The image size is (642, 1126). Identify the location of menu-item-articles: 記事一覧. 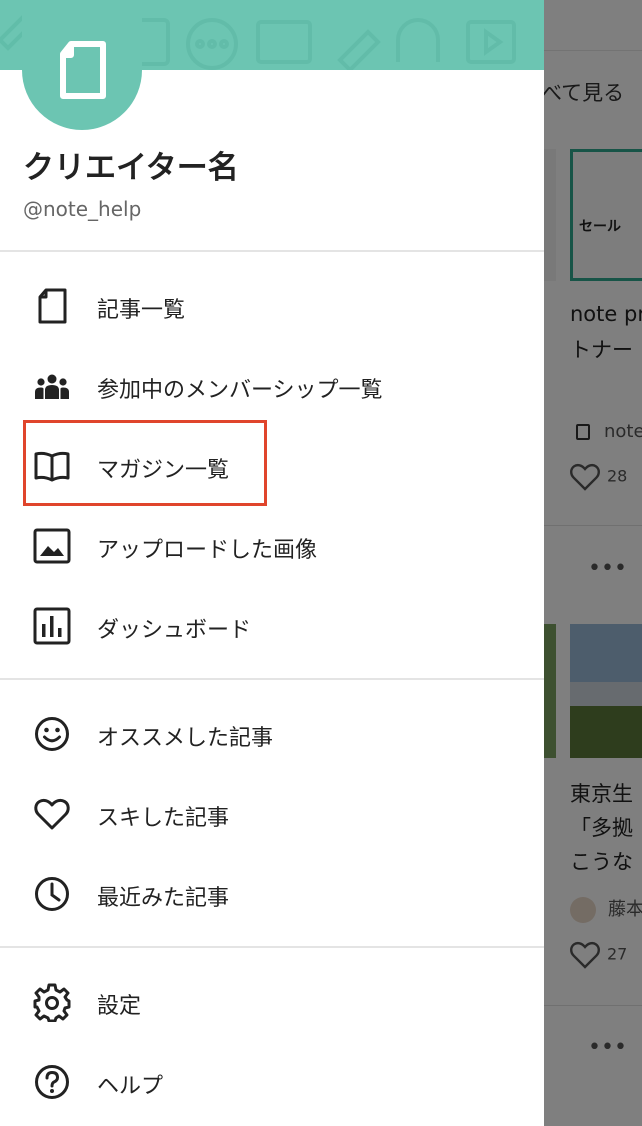
(272, 306).